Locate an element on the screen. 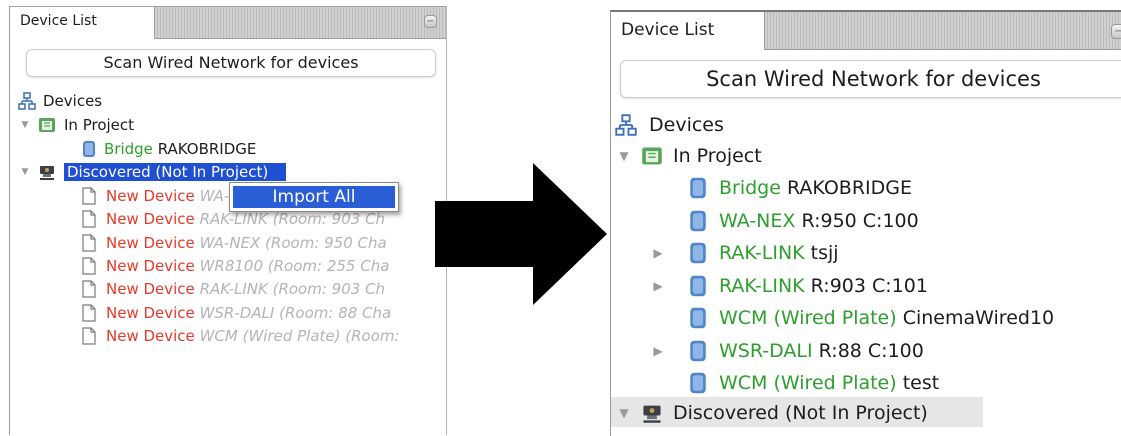  tree-item-bridge: Bridge RAKOBRIDGE is located at coordinates (169, 149).